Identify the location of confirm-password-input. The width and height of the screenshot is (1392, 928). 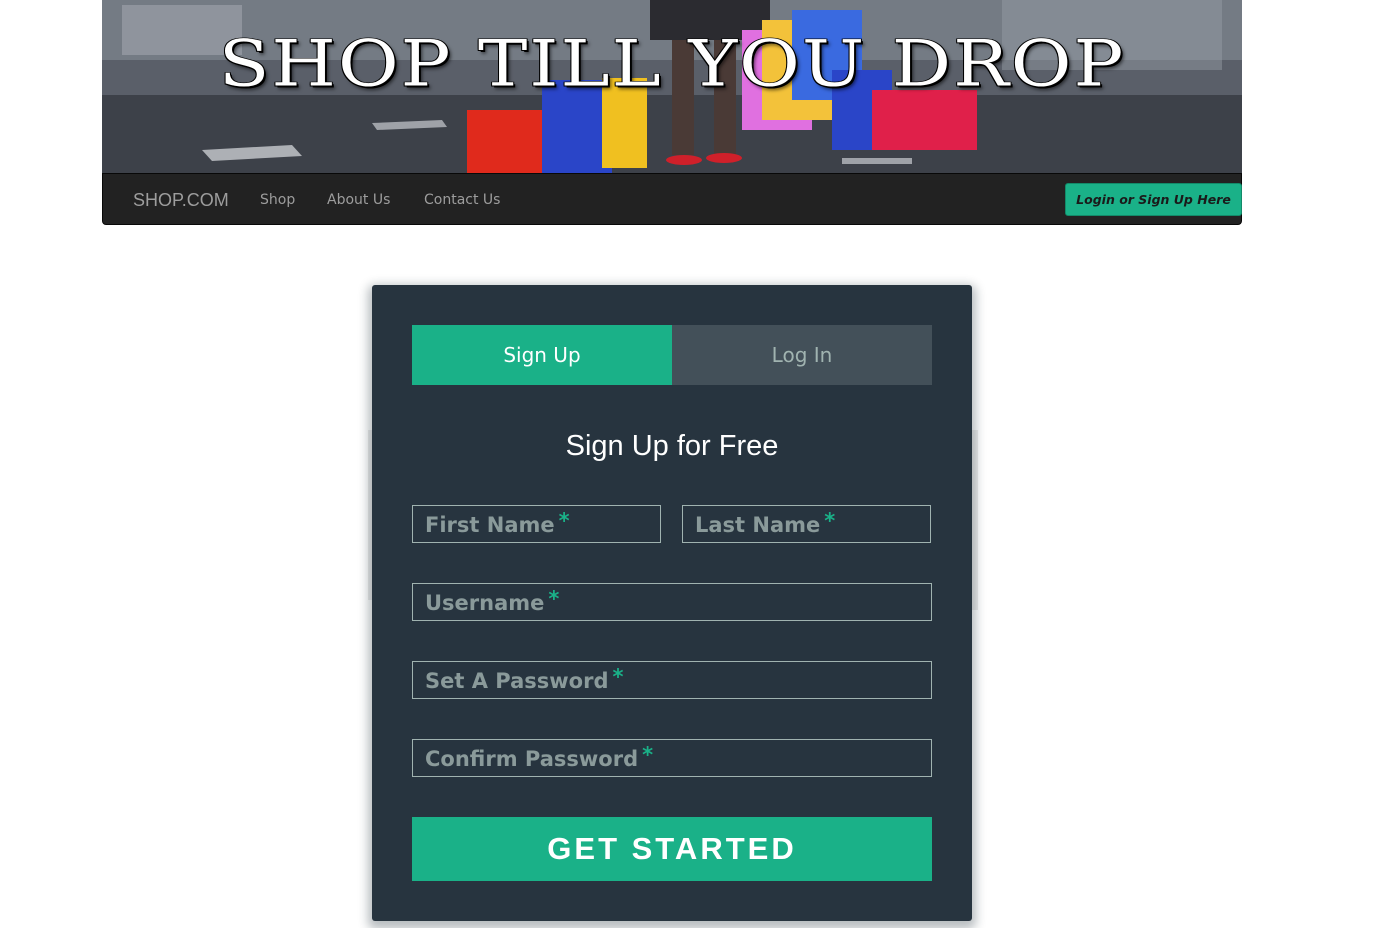
(672, 758).